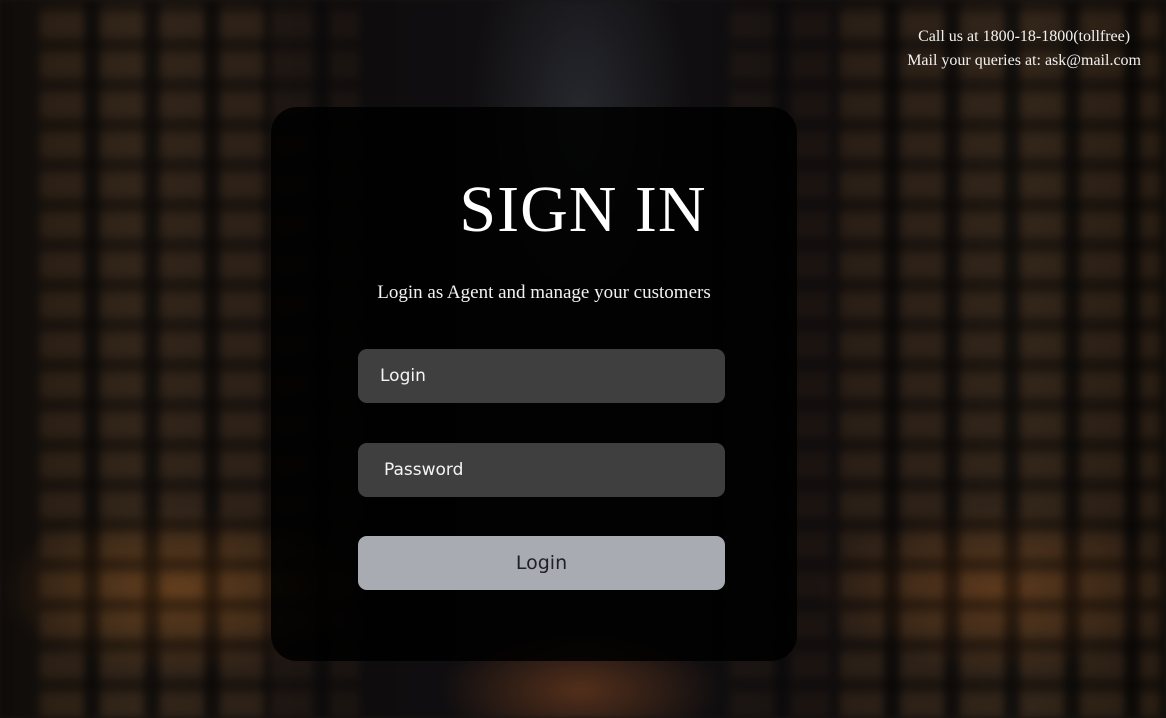 The height and width of the screenshot is (718, 1166). What do you see at coordinates (1024, 60) in the screenshot?
I see `contact-mail: Mail your queries at: ask@mail.com` at bounding box center [1024, 60].